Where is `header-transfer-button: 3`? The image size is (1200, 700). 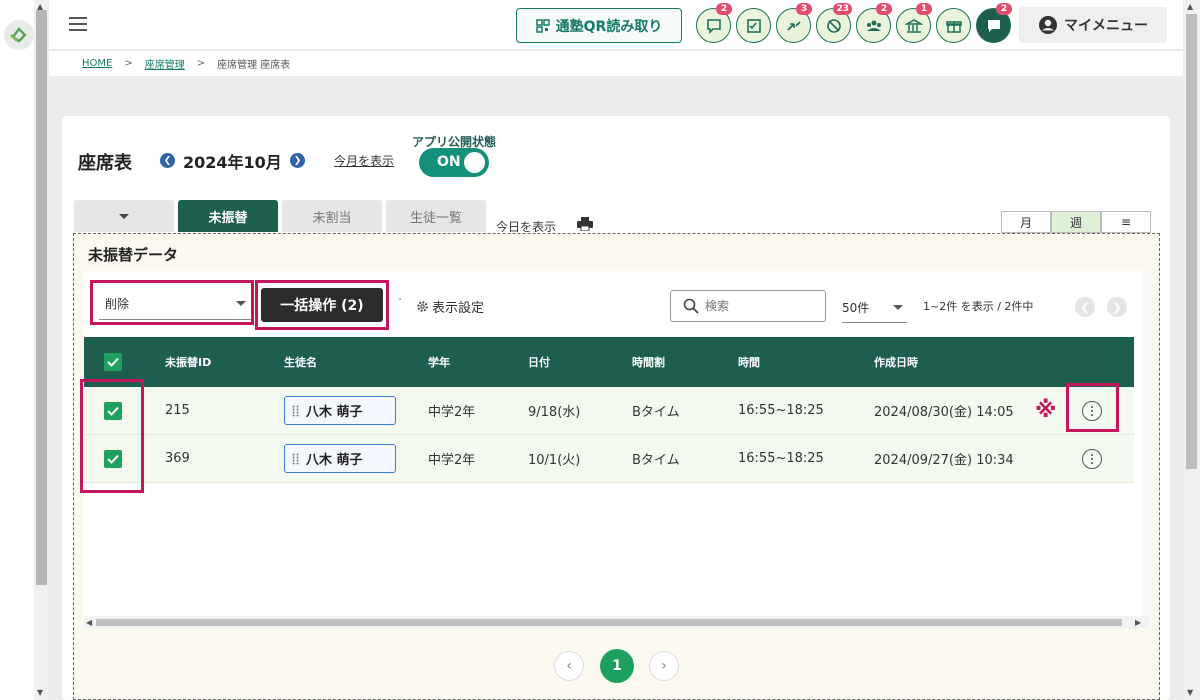
header-transfer-button: 3 is located at coordinates (794, 23).